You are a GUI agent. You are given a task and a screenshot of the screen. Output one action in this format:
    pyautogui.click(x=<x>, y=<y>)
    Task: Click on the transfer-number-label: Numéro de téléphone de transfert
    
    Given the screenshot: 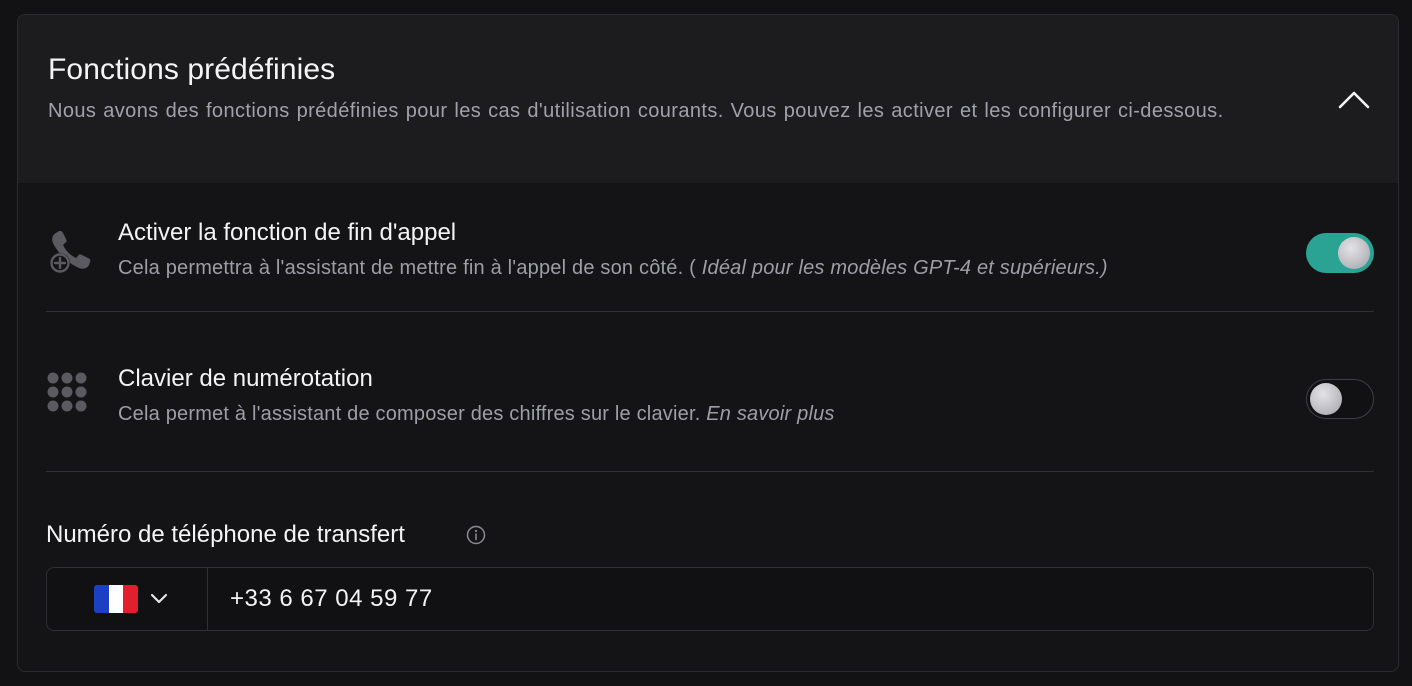 What is the action you would take?
    pyautogui.click(x=225, y=534)
    